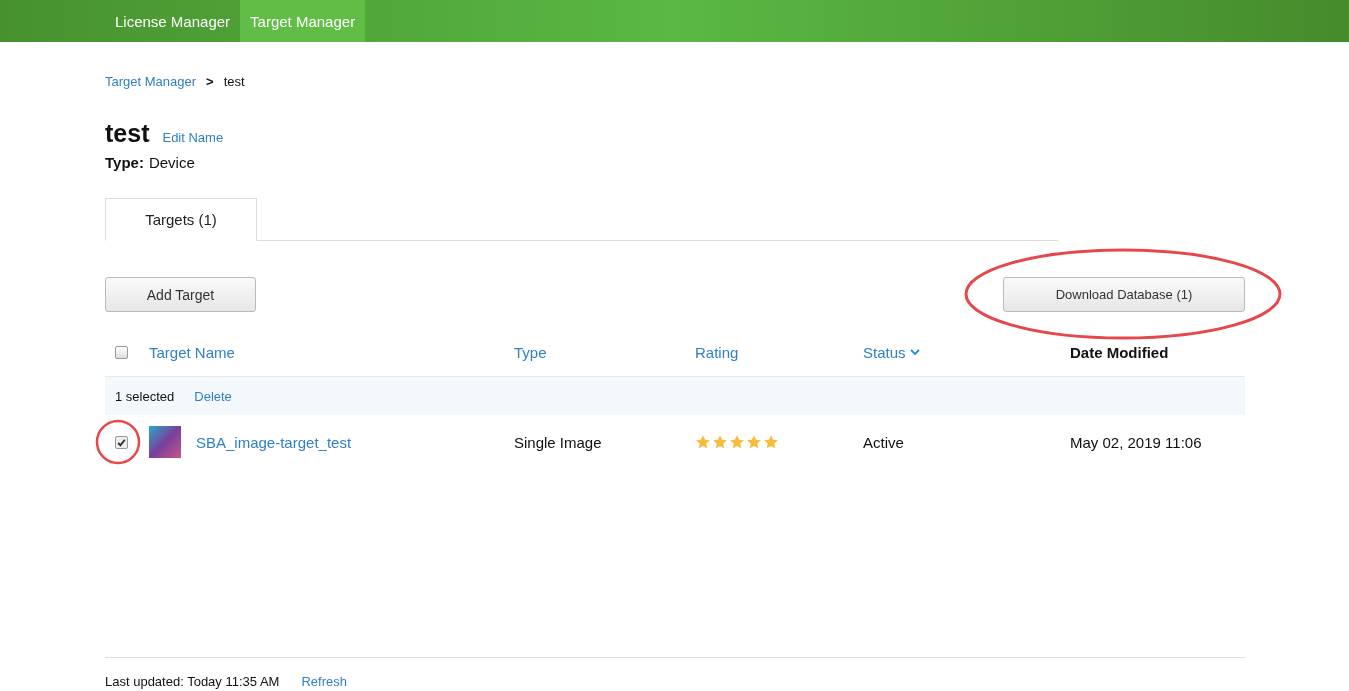 The width and height of the screenshot is (1349, 691). What do you see at coordinates (181, 219) in the screenshot?
I see `targets-tab: Targets (1)` at bounding box center [181, 219].